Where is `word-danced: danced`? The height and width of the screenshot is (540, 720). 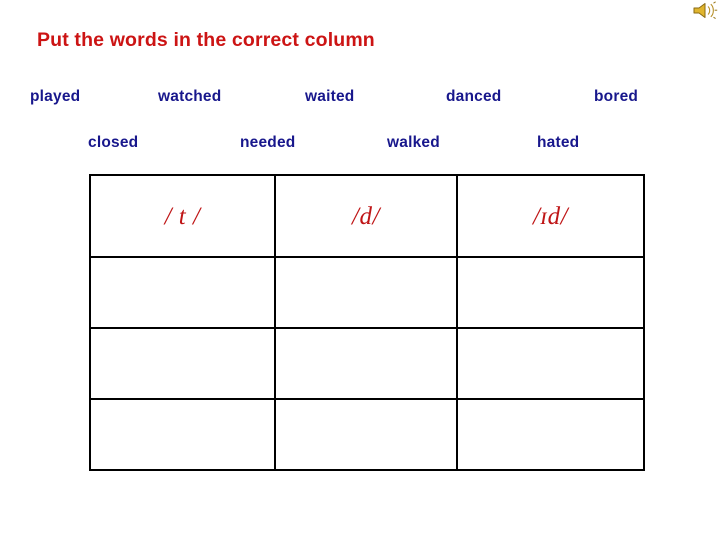
word-danced: danced is located at coordinates (473, 97).